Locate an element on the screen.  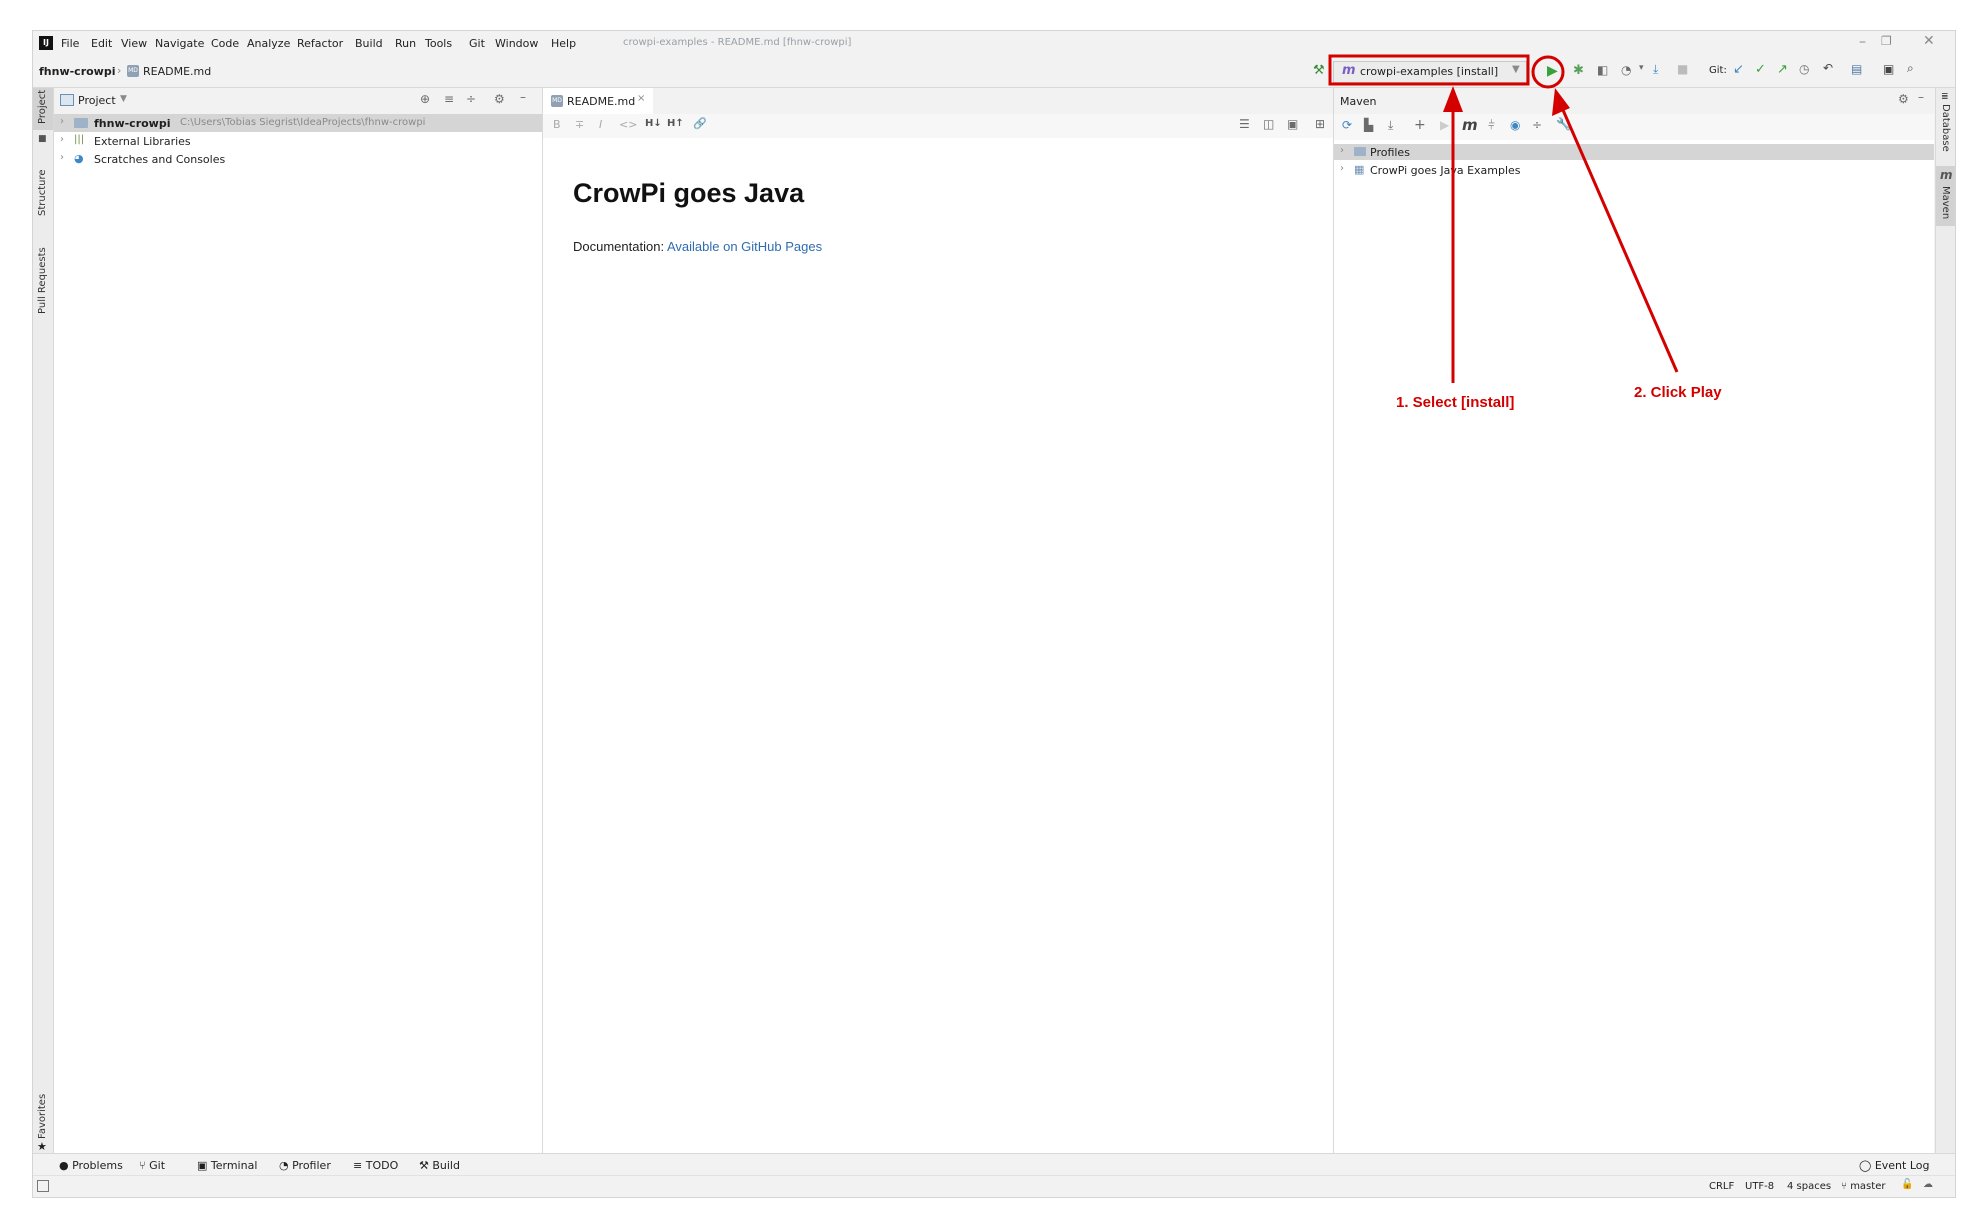
tool-window-maven: m Maven is located at coordinates (1945, 196).